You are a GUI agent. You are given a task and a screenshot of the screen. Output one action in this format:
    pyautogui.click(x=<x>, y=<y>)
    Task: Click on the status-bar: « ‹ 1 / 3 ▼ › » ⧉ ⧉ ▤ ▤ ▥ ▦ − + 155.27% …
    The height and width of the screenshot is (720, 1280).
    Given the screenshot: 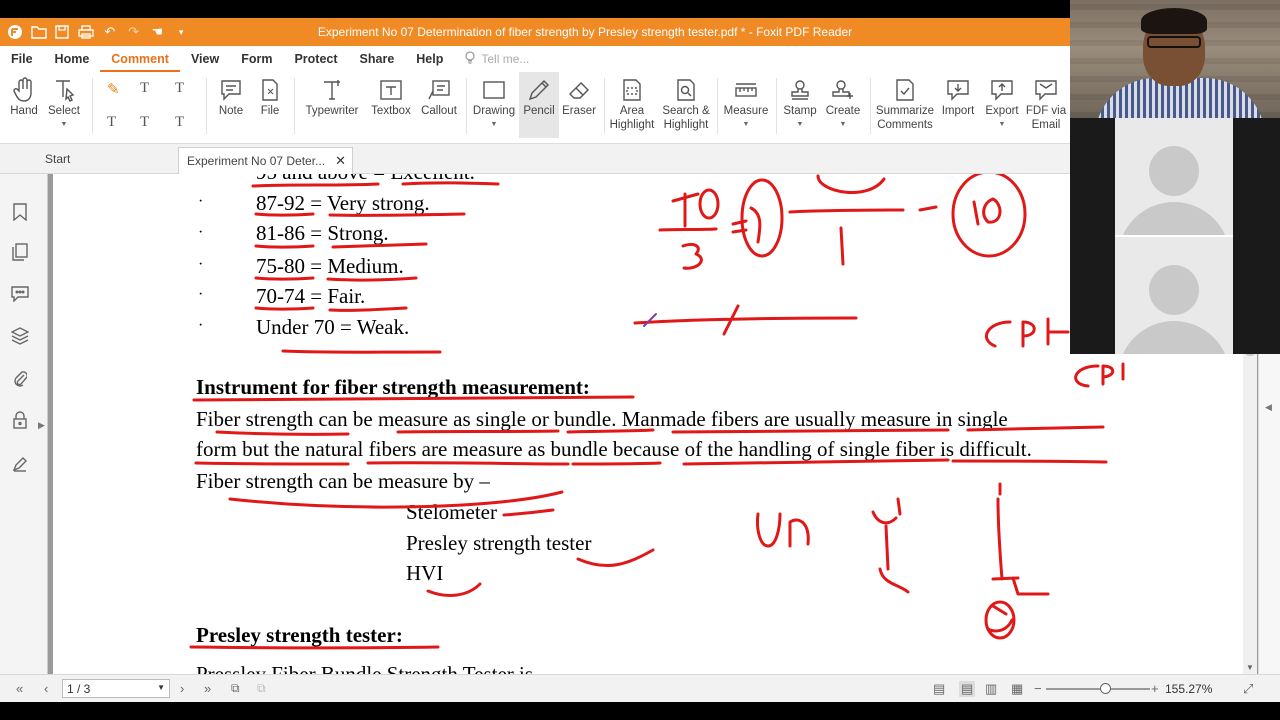 What is the action you would take?
    pyautogui.click(x=640, y=688)
    